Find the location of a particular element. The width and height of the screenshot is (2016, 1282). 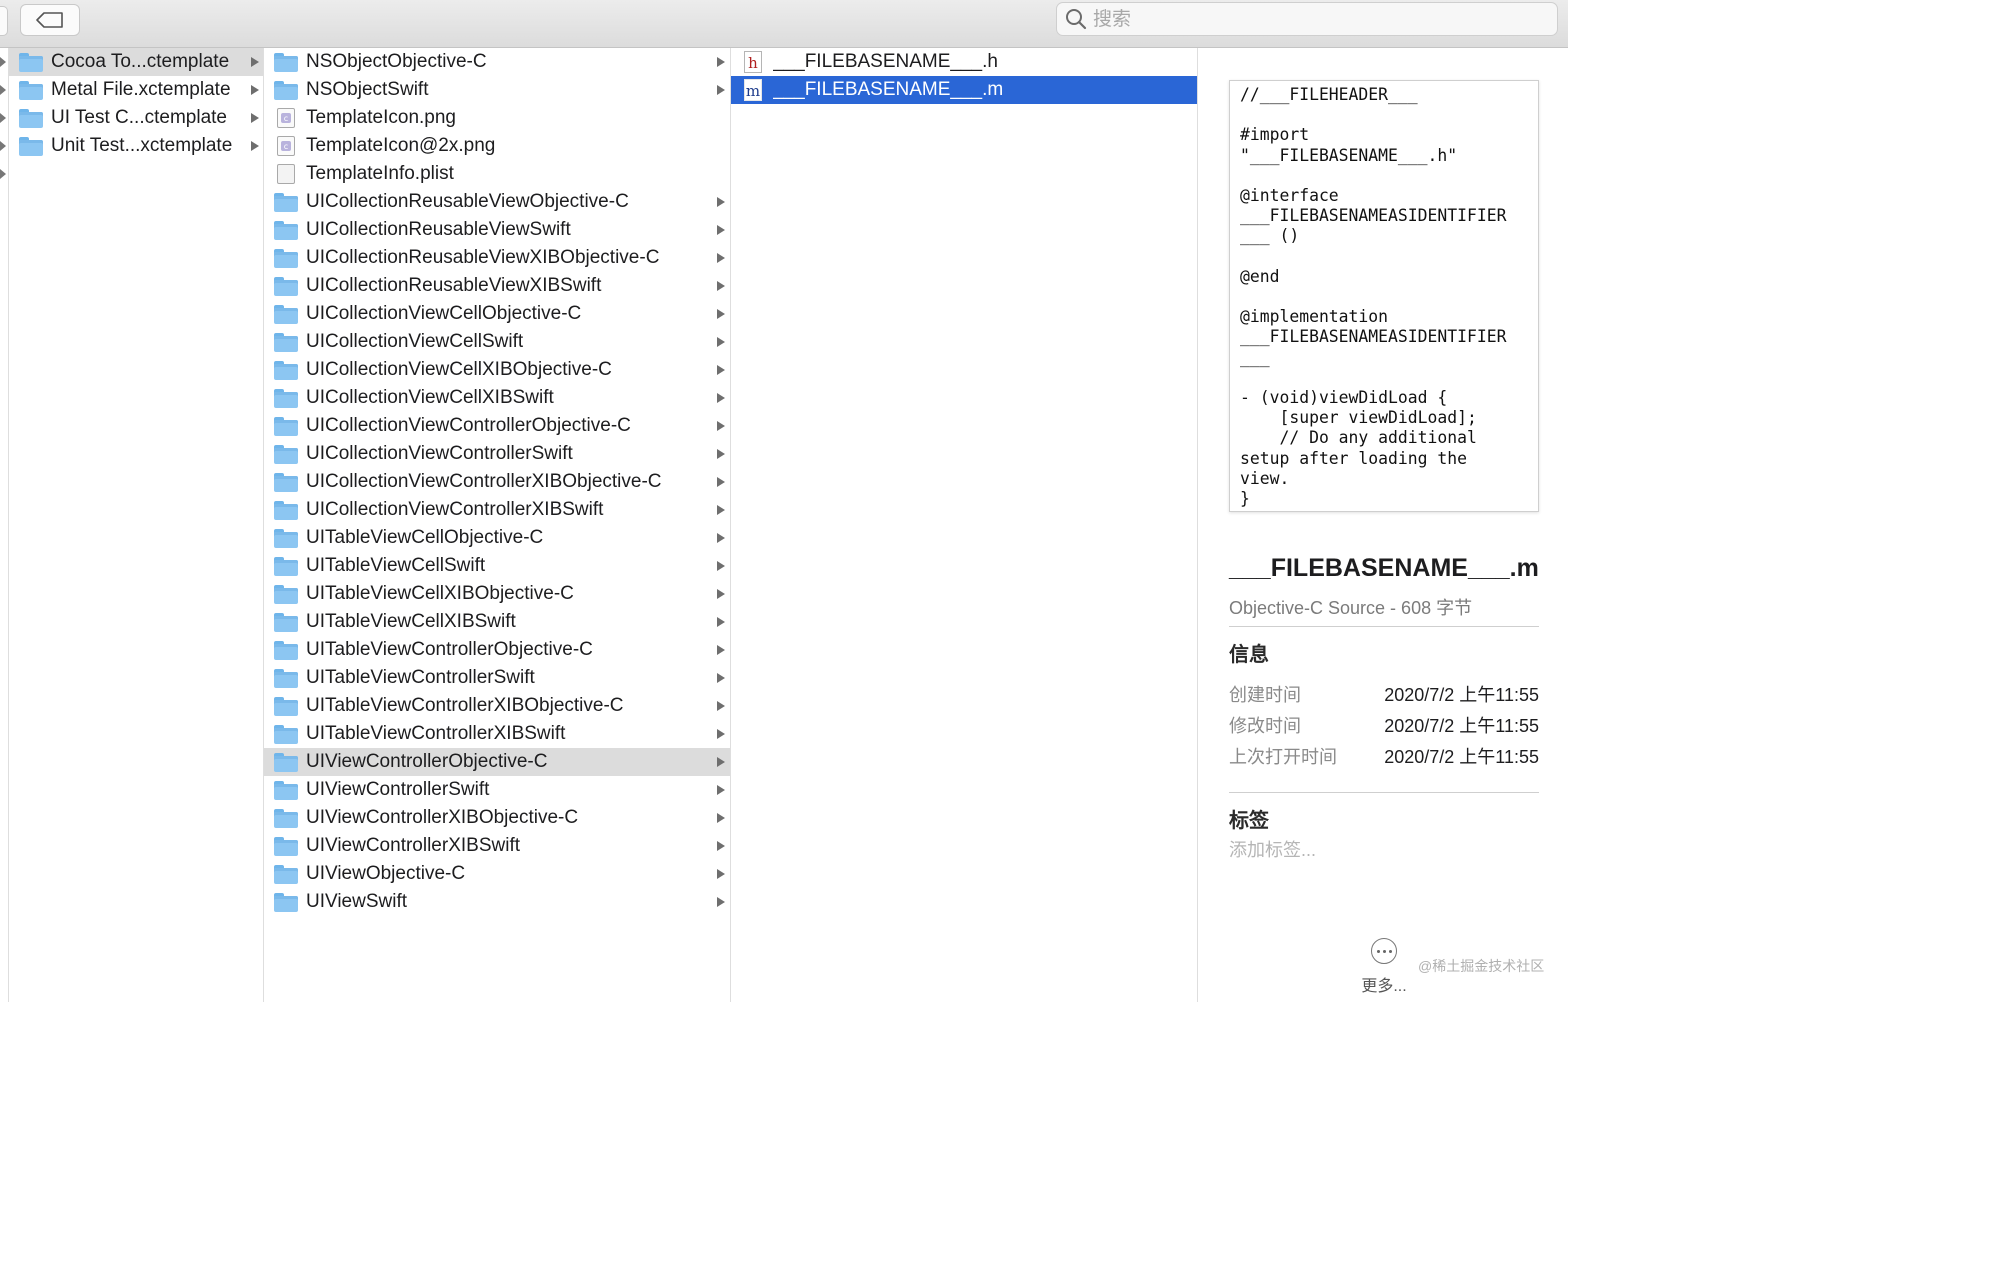

search-field is located at coordinates (1307, 19).